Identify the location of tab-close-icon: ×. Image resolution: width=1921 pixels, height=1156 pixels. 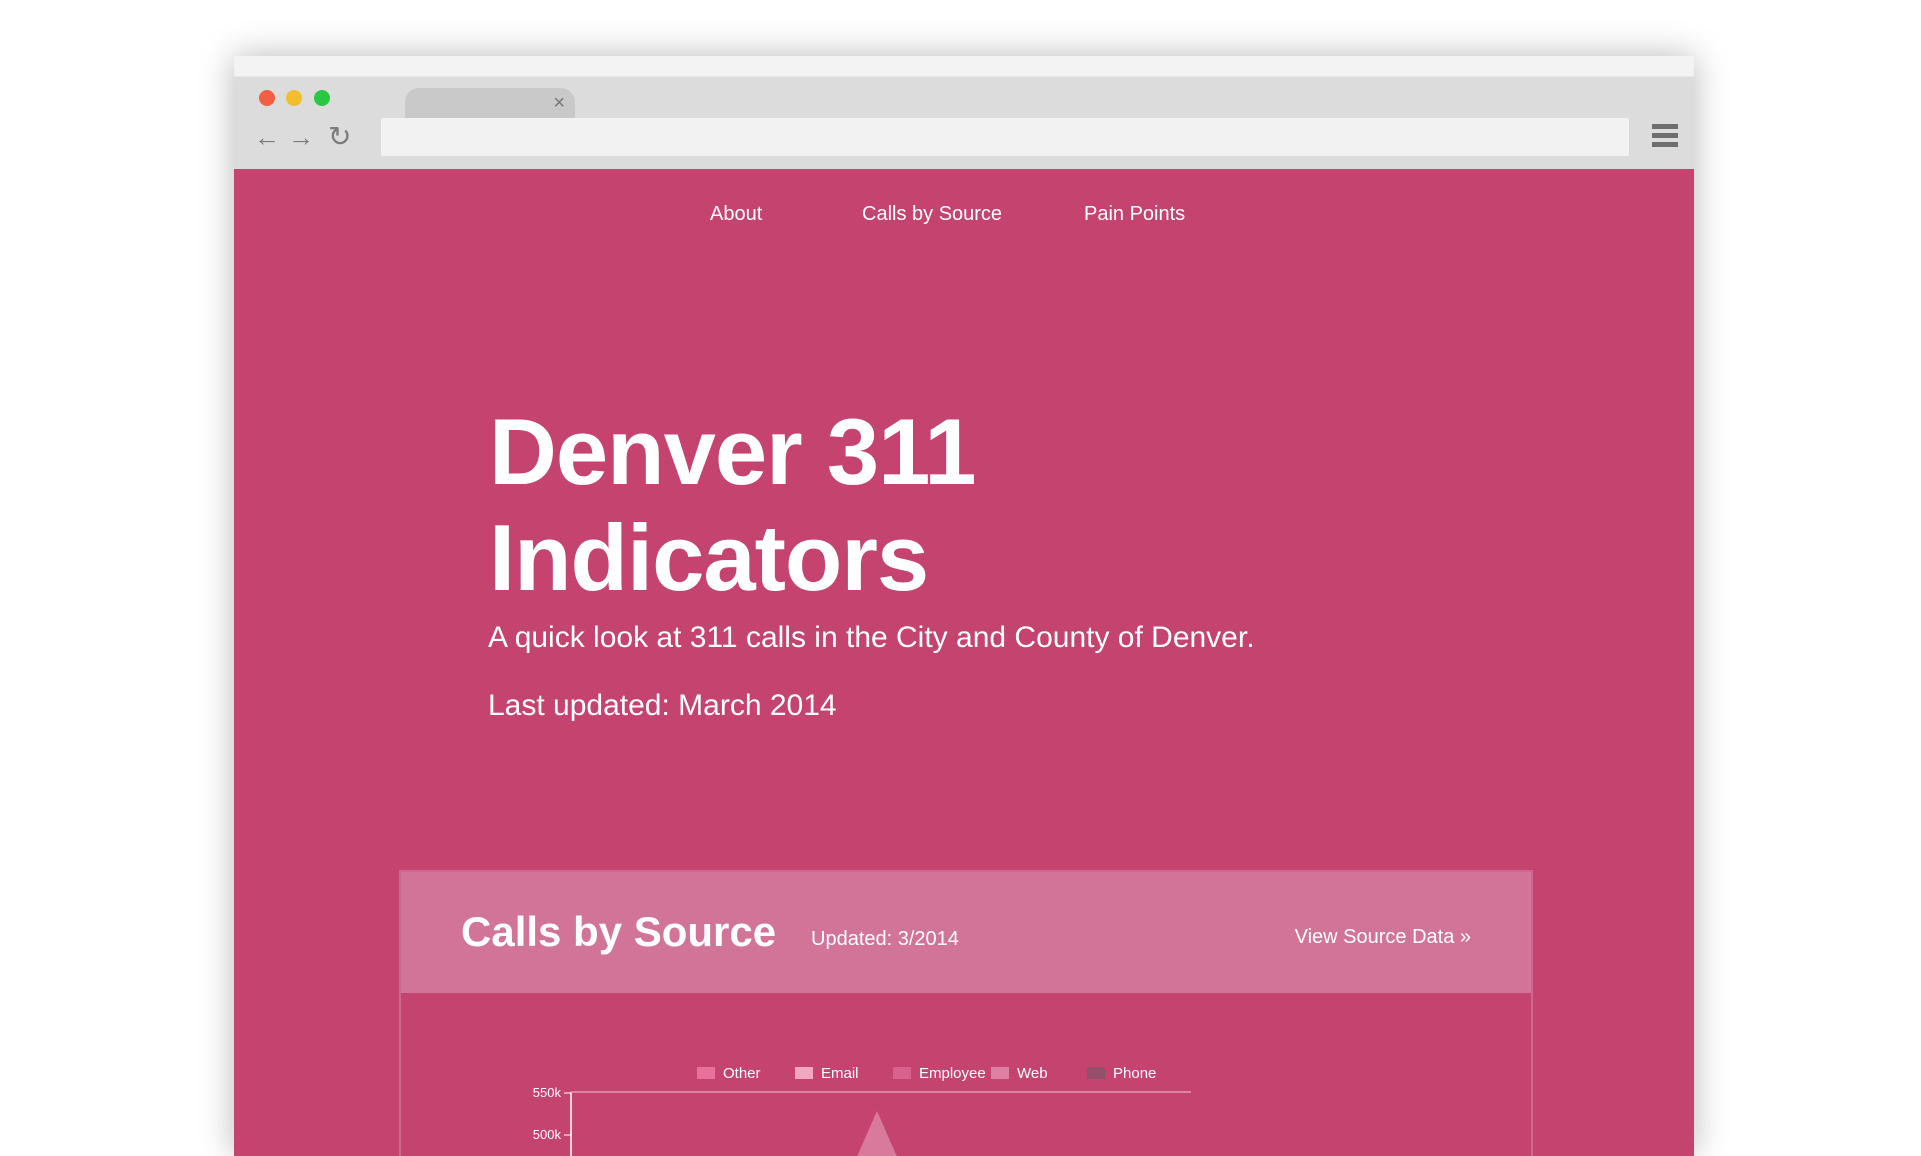
(559, 103).